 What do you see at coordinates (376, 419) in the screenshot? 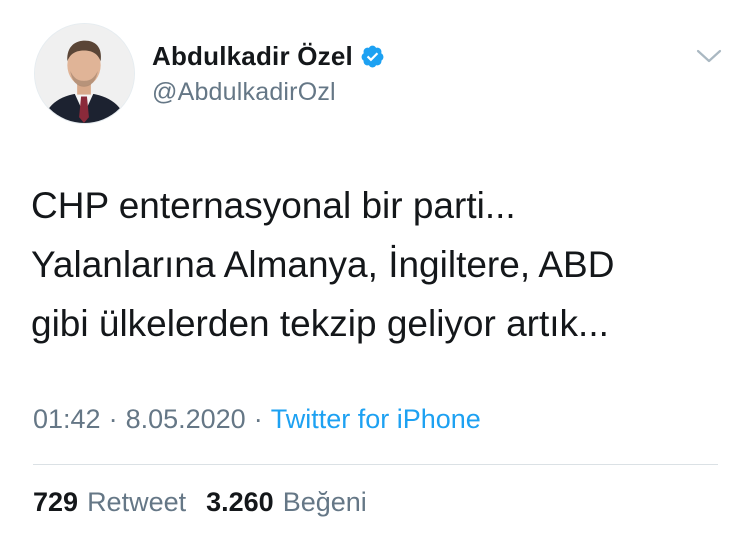
I see `tweet-source-link: Twitter for iPhone` at bounding box center [376, 419].